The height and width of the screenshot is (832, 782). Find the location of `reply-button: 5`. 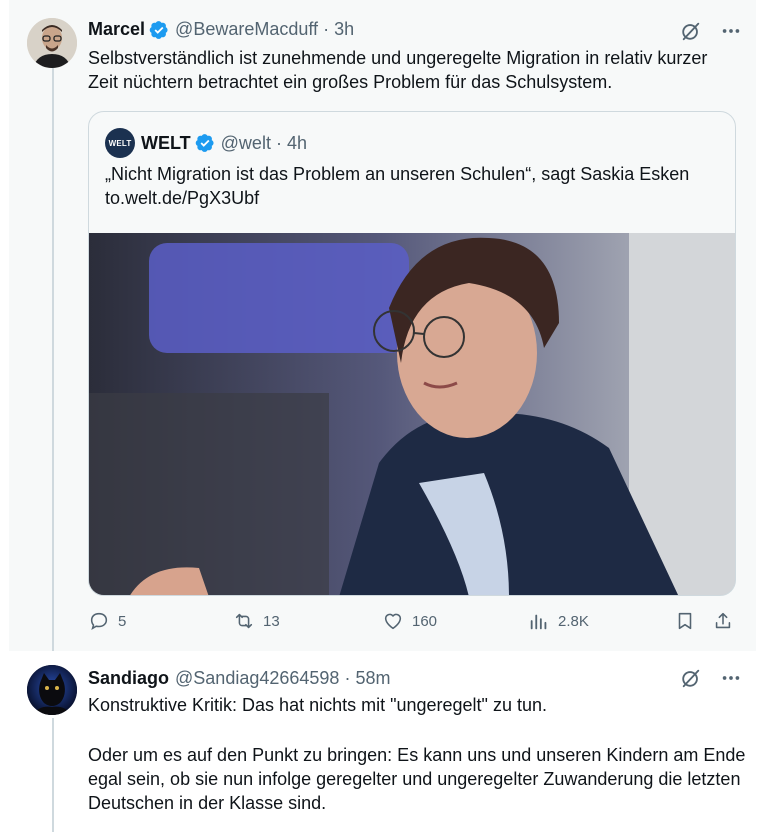

reply-button: 5 is located at coordinates (107, 621).